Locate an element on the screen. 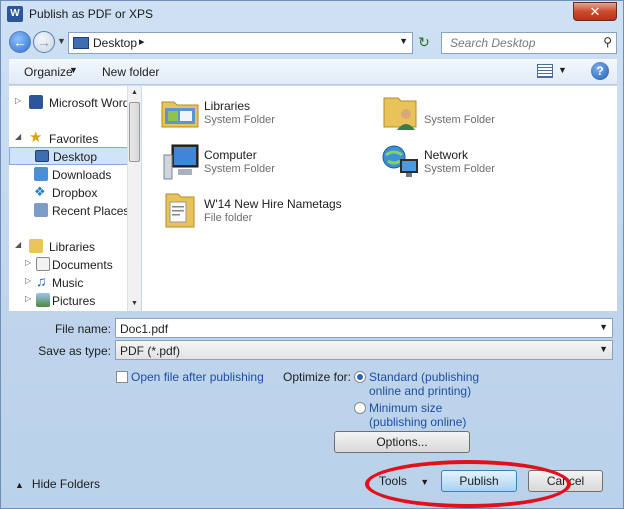 Image resolution: width=624 pixels, height=509 pixels. music-icon: ♫ is located at coordinates (41, 281).